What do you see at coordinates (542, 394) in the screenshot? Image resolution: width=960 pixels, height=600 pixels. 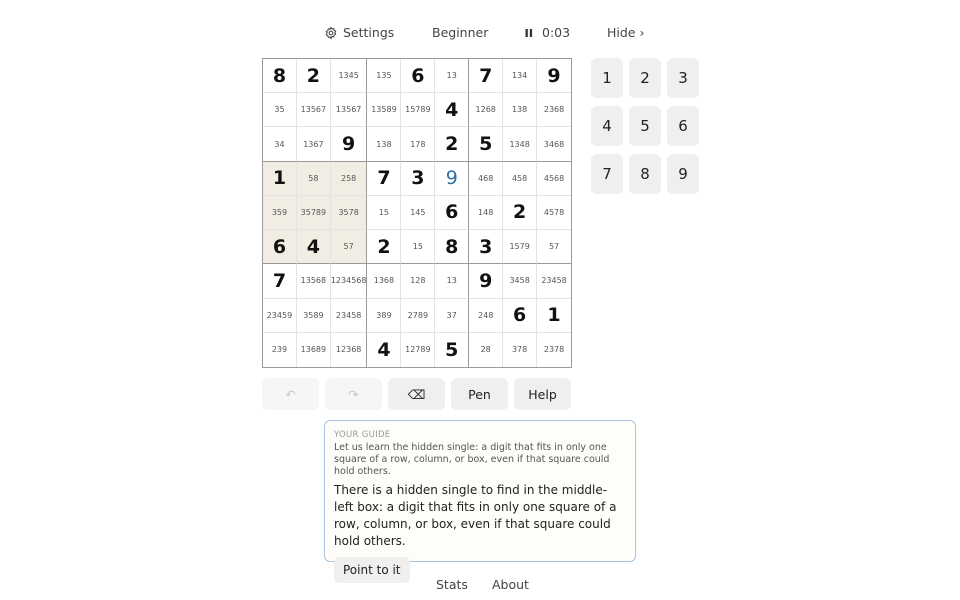 I see `help-button: Help` at bounding box center [542, 394].